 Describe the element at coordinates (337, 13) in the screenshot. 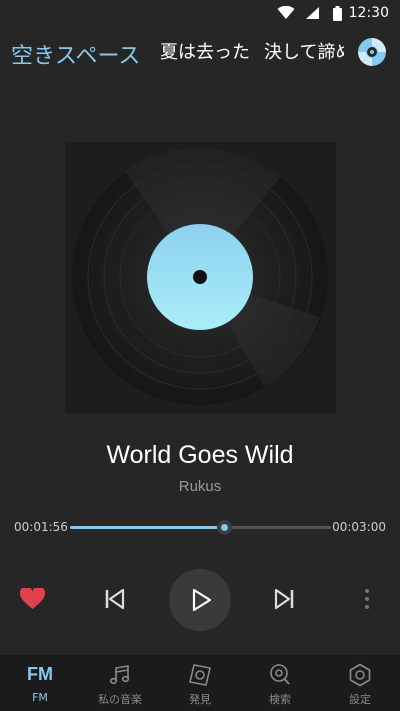

I see `battery-icon` at that location.